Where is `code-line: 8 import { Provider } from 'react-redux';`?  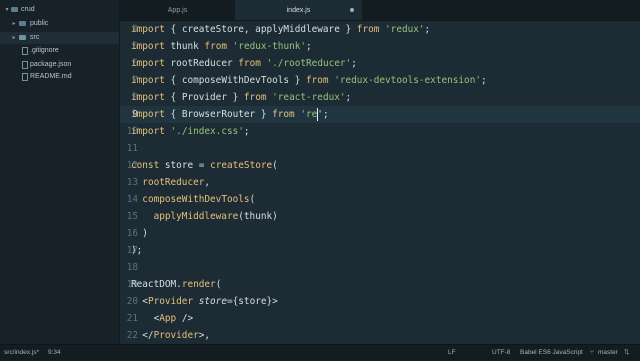 code-line: 8 import { Provider } from 'react-redux'; is located at coordinates (380, 97).